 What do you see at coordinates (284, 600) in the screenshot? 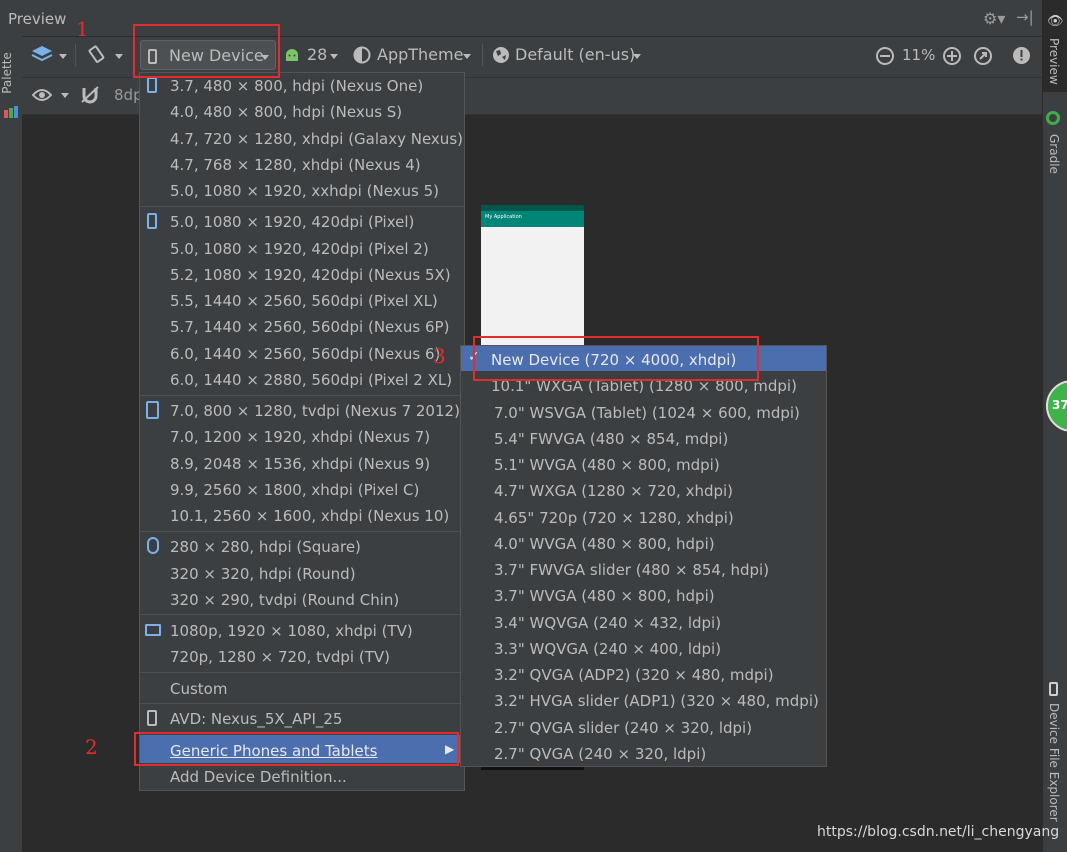
I see `menu-item-wear-round-chin: 320 × 290, tvdpi (Round Chin)` at bounding box center [284, 600].